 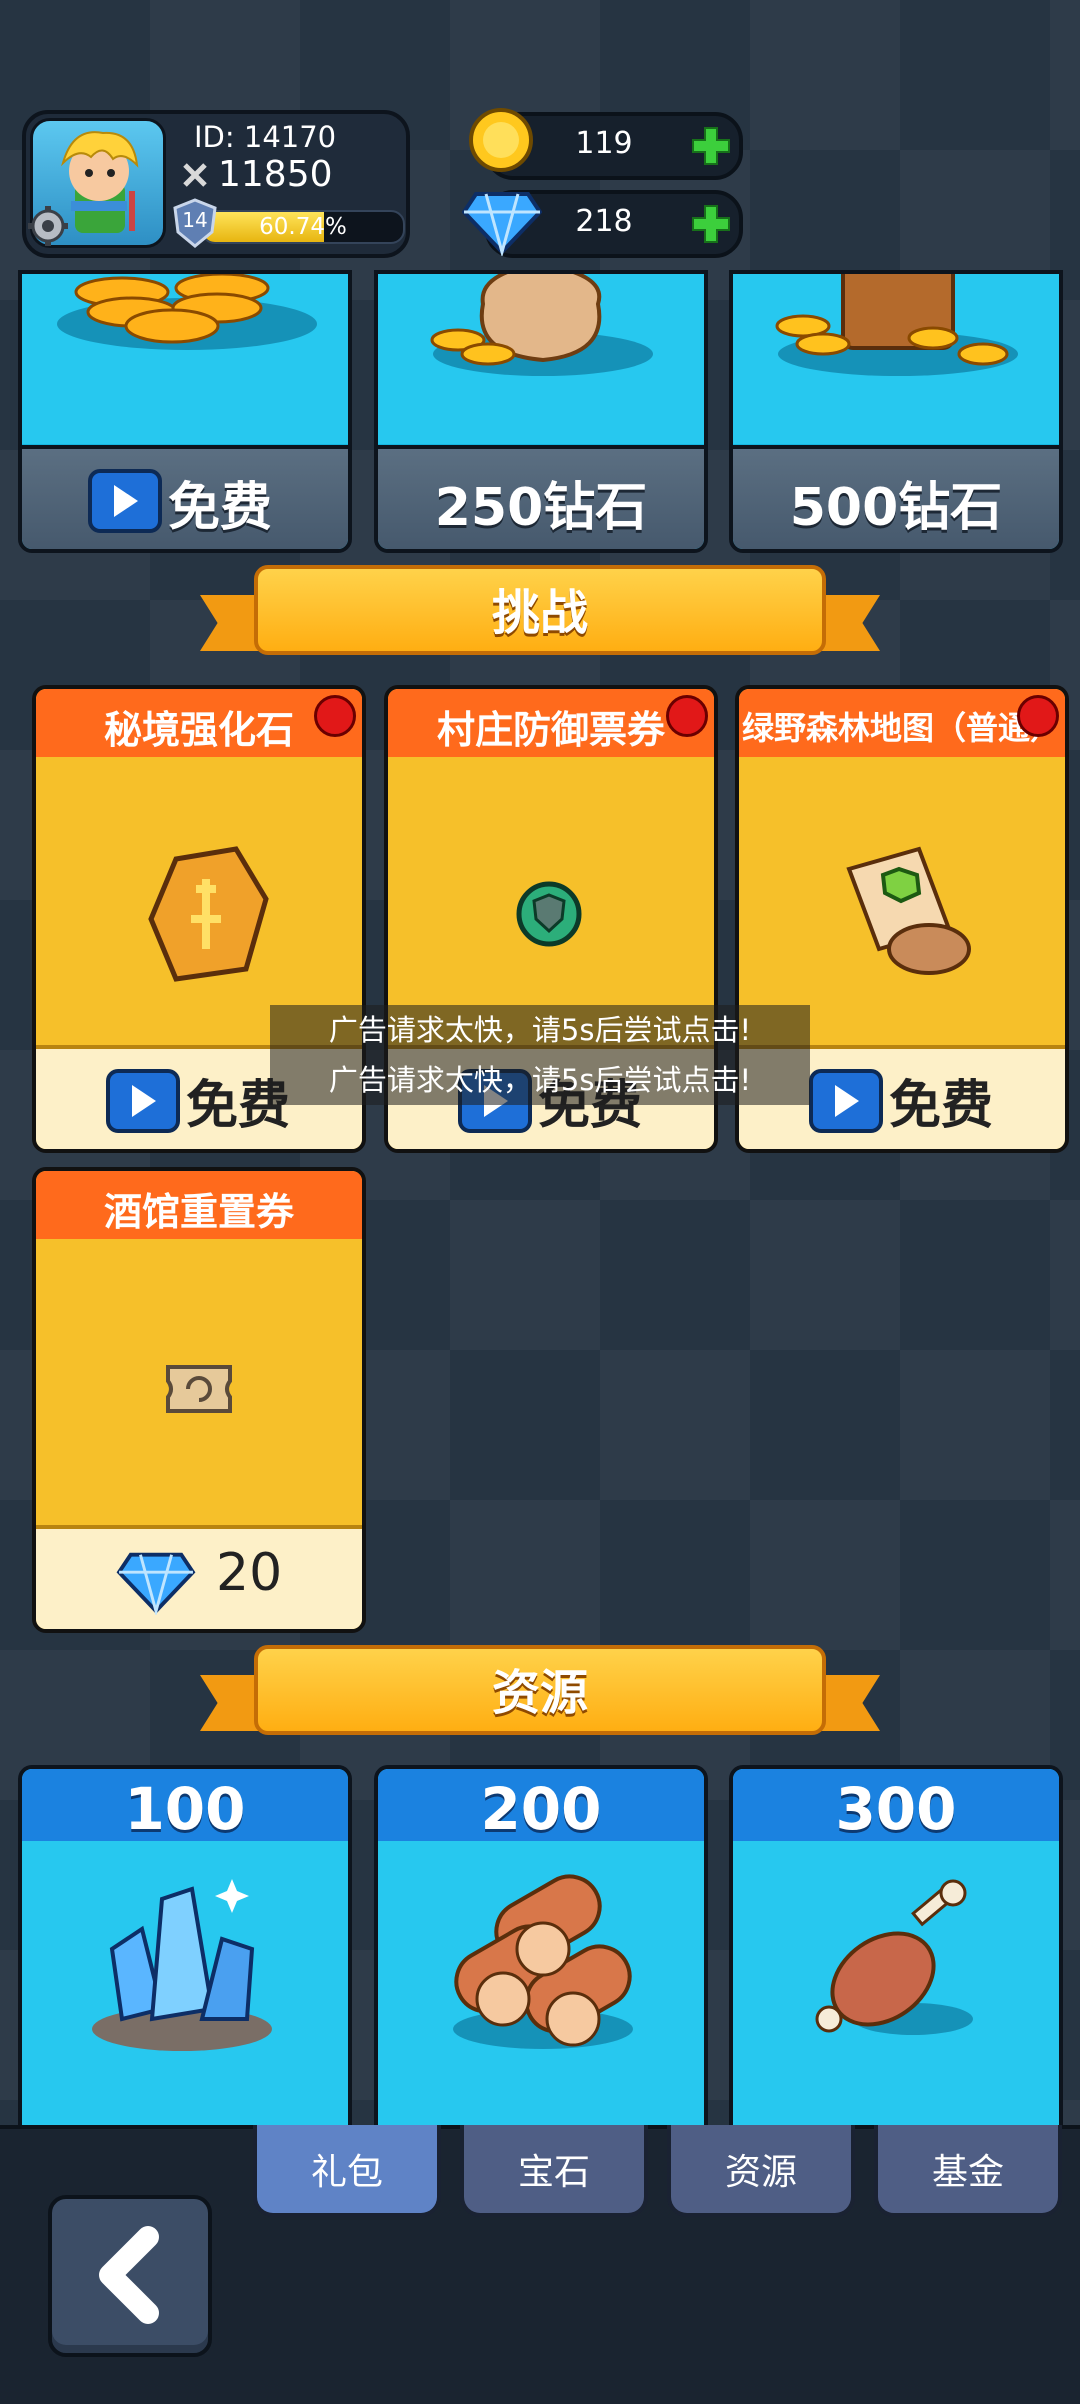 I want to click on secret-realm-stone-icon, so click(x=206, y=916).